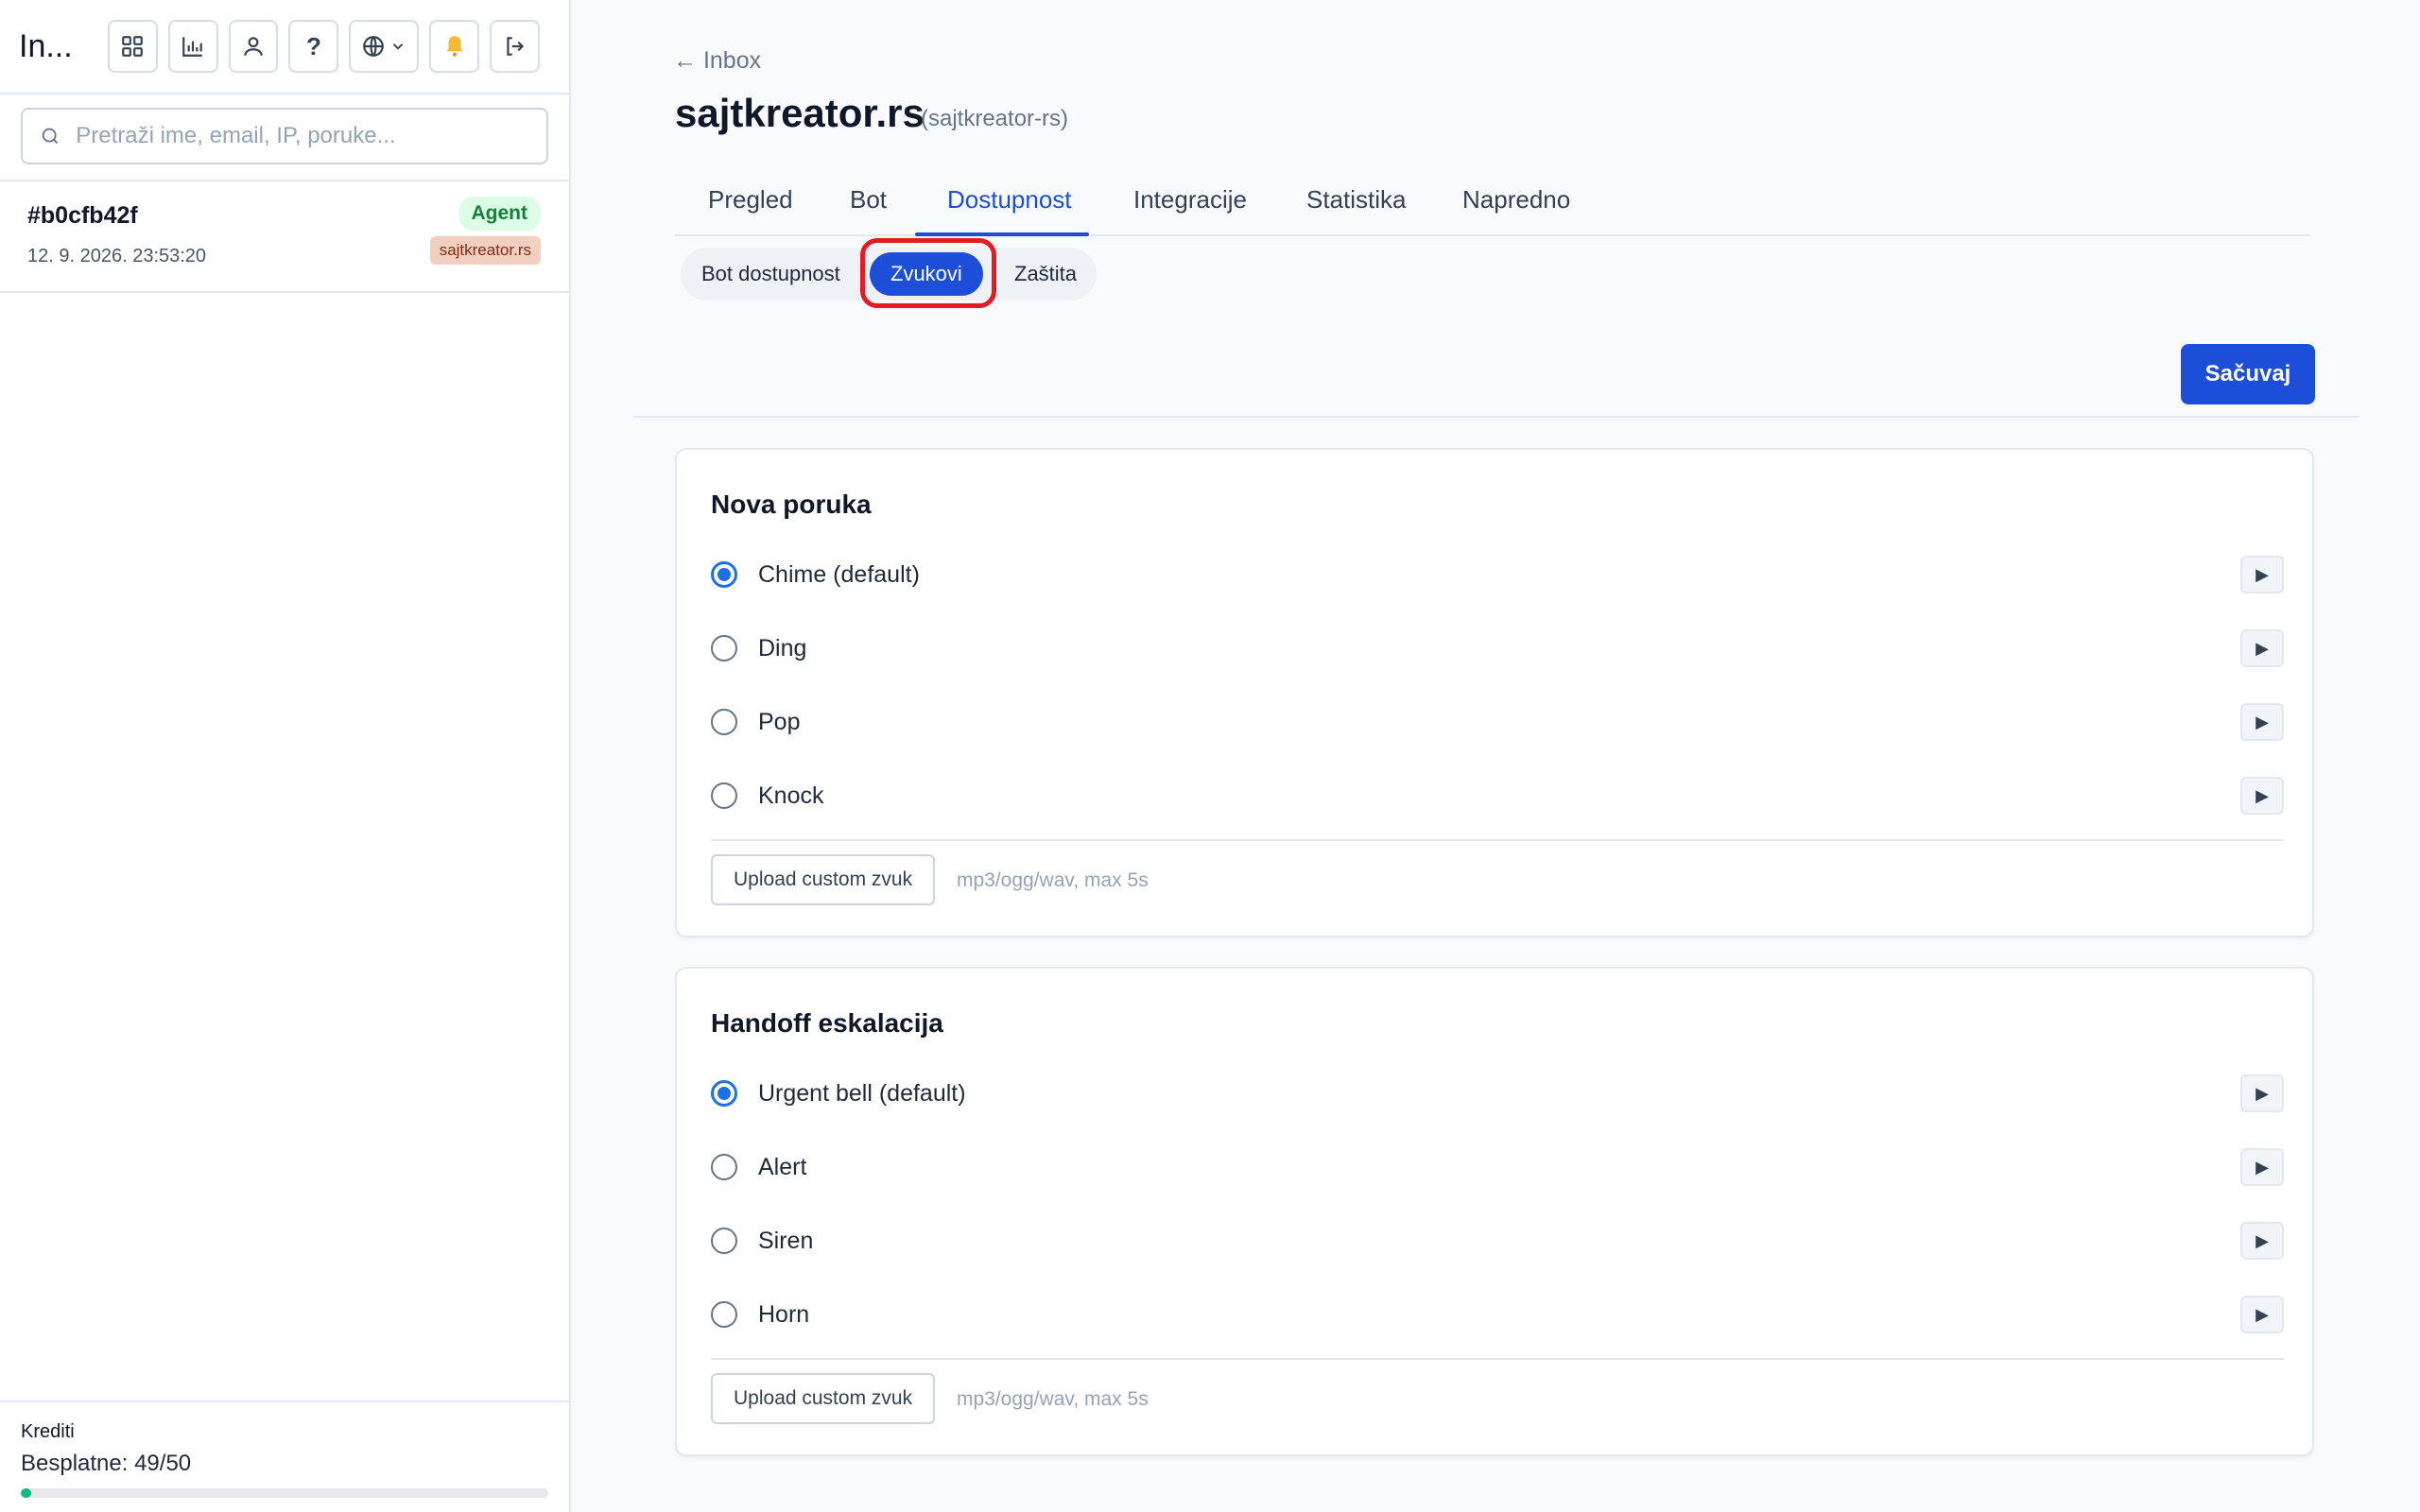 This screenshot has height=1512, width=2420. Describe the element at coordinates (284, 1493) in the screenshot. I see `credits-progress` at that location.